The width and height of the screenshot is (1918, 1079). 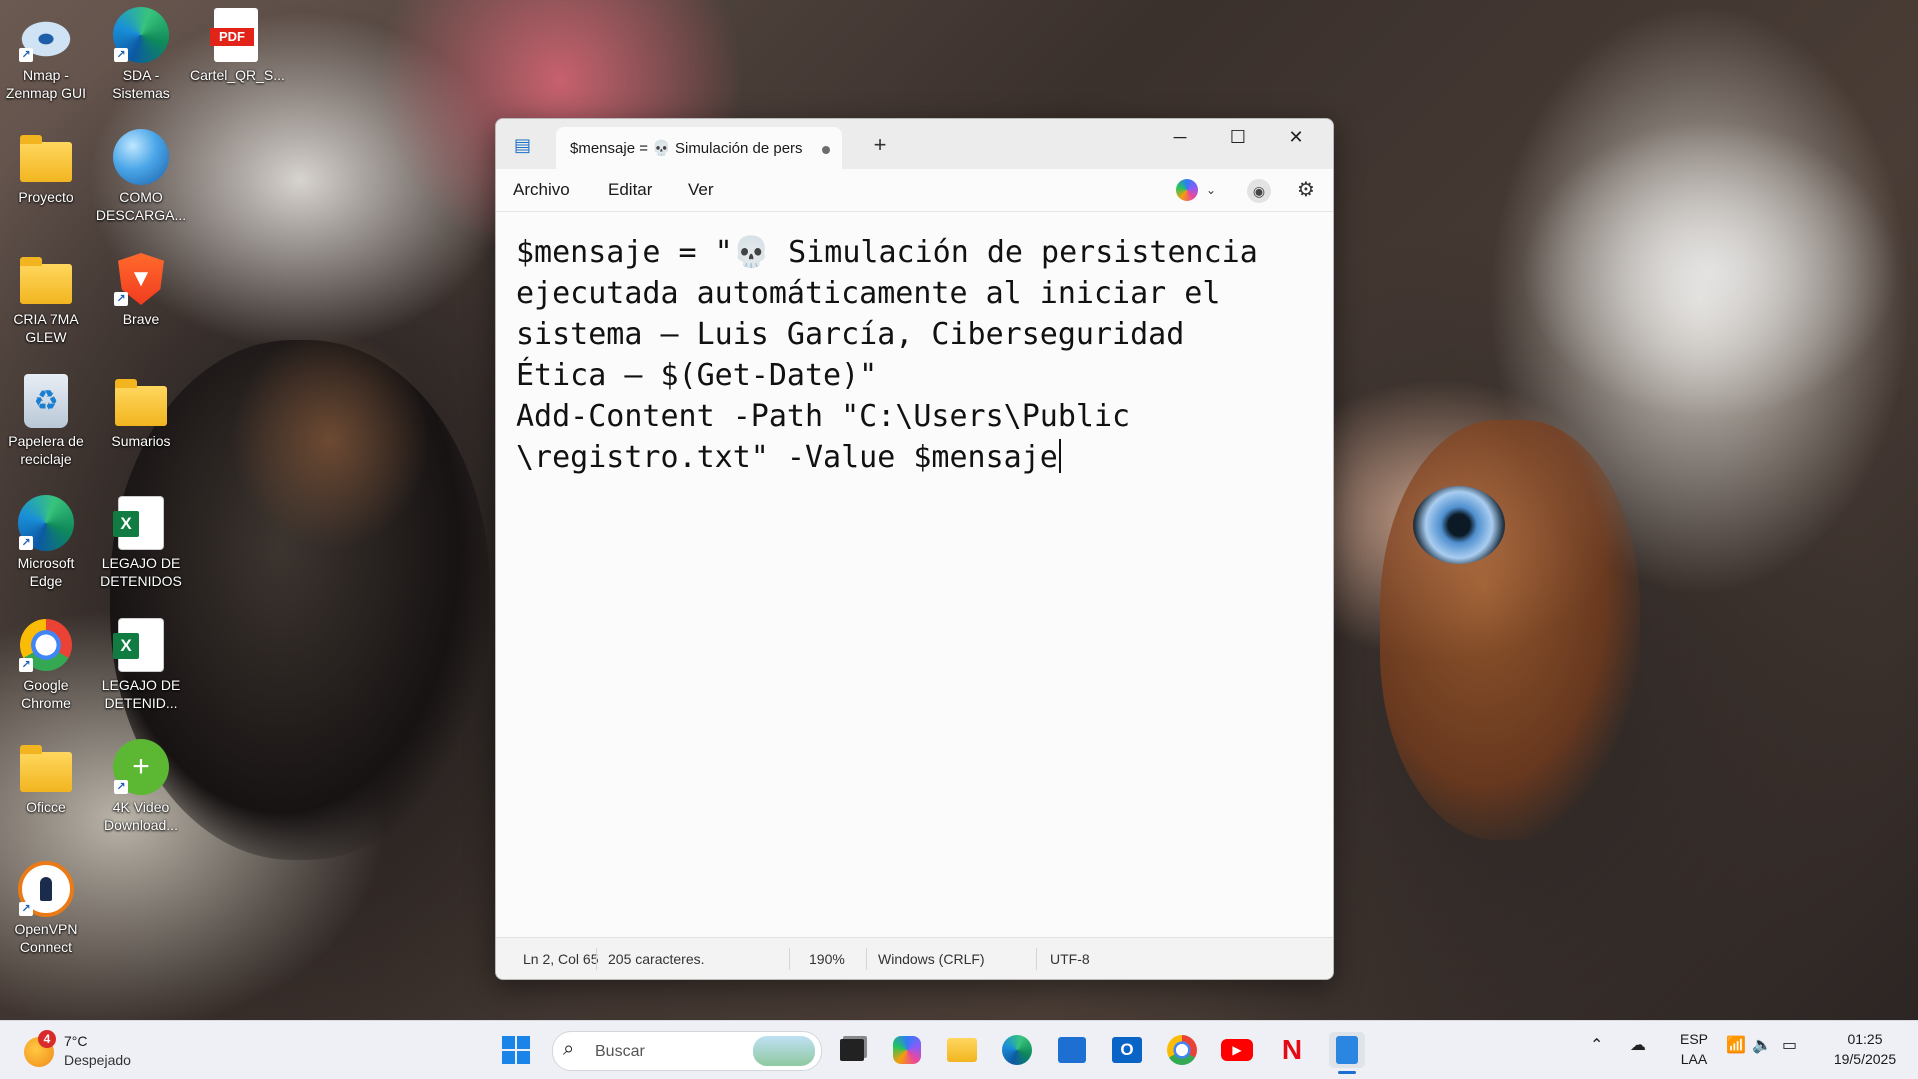 What do you see at coordinates (1187, 190) in the screenshot?
I see `copilot-icon` at bounding box center [1187, 190].